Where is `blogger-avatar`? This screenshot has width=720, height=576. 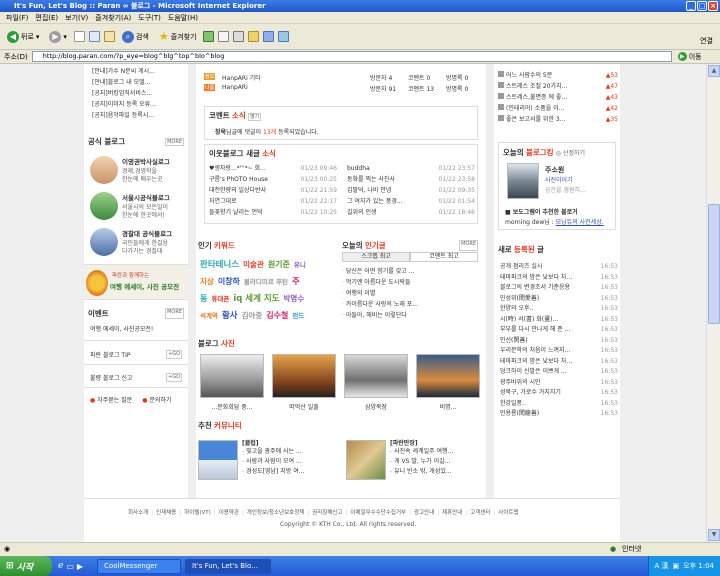
blogger-avatar is located at coordinates (523, 181).